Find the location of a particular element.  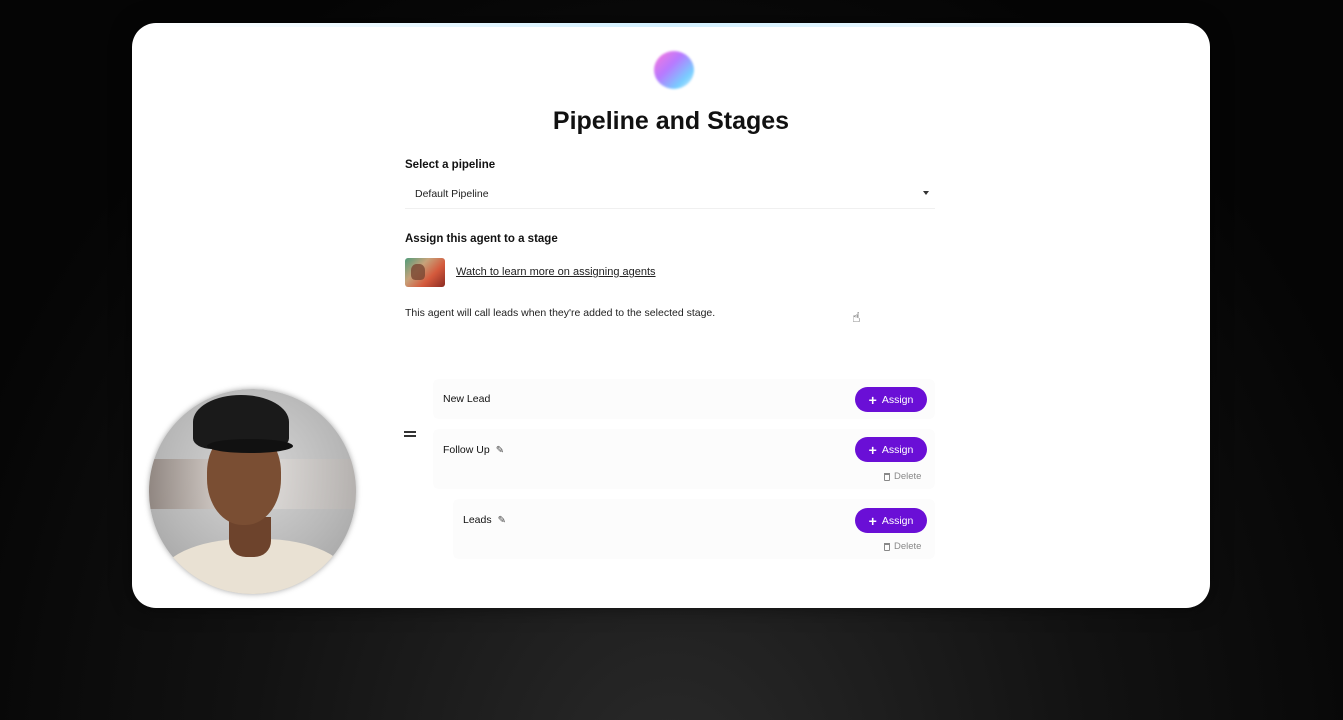

assign-button-leads: + Assign is located at coordinates (891, 520).